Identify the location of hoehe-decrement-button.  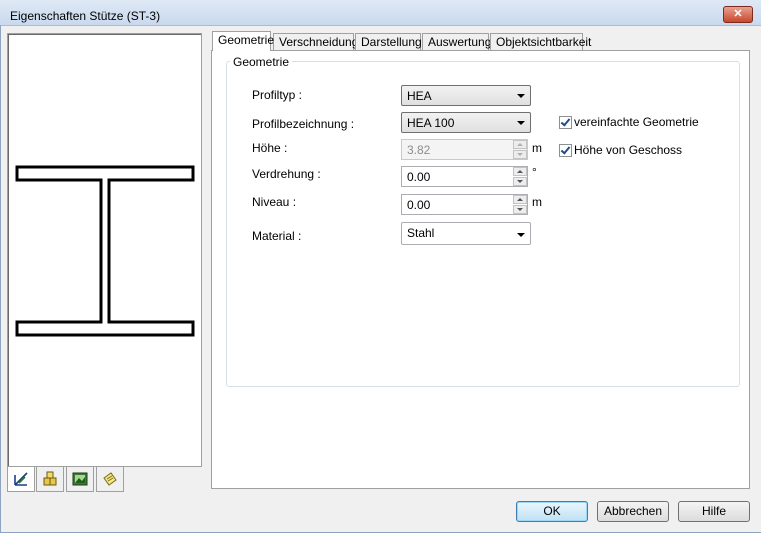
(520, 154).